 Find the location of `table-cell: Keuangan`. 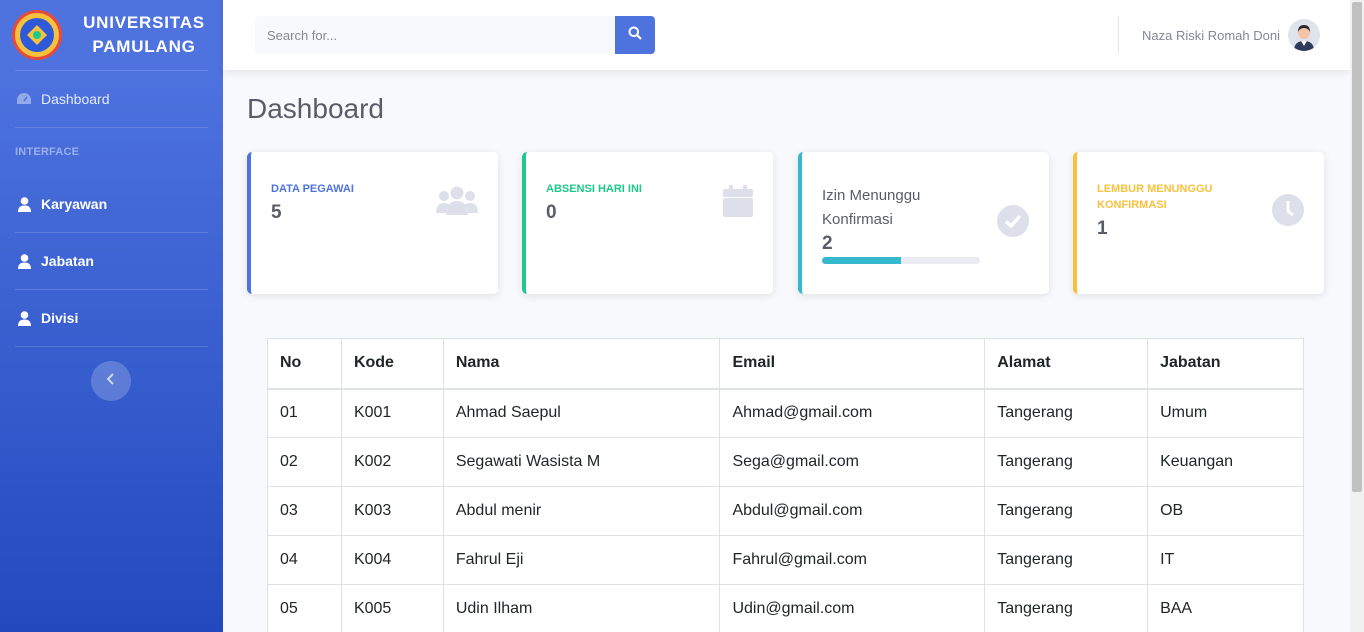

table-cell: Keuangan is located at coordinates (1225, 462).